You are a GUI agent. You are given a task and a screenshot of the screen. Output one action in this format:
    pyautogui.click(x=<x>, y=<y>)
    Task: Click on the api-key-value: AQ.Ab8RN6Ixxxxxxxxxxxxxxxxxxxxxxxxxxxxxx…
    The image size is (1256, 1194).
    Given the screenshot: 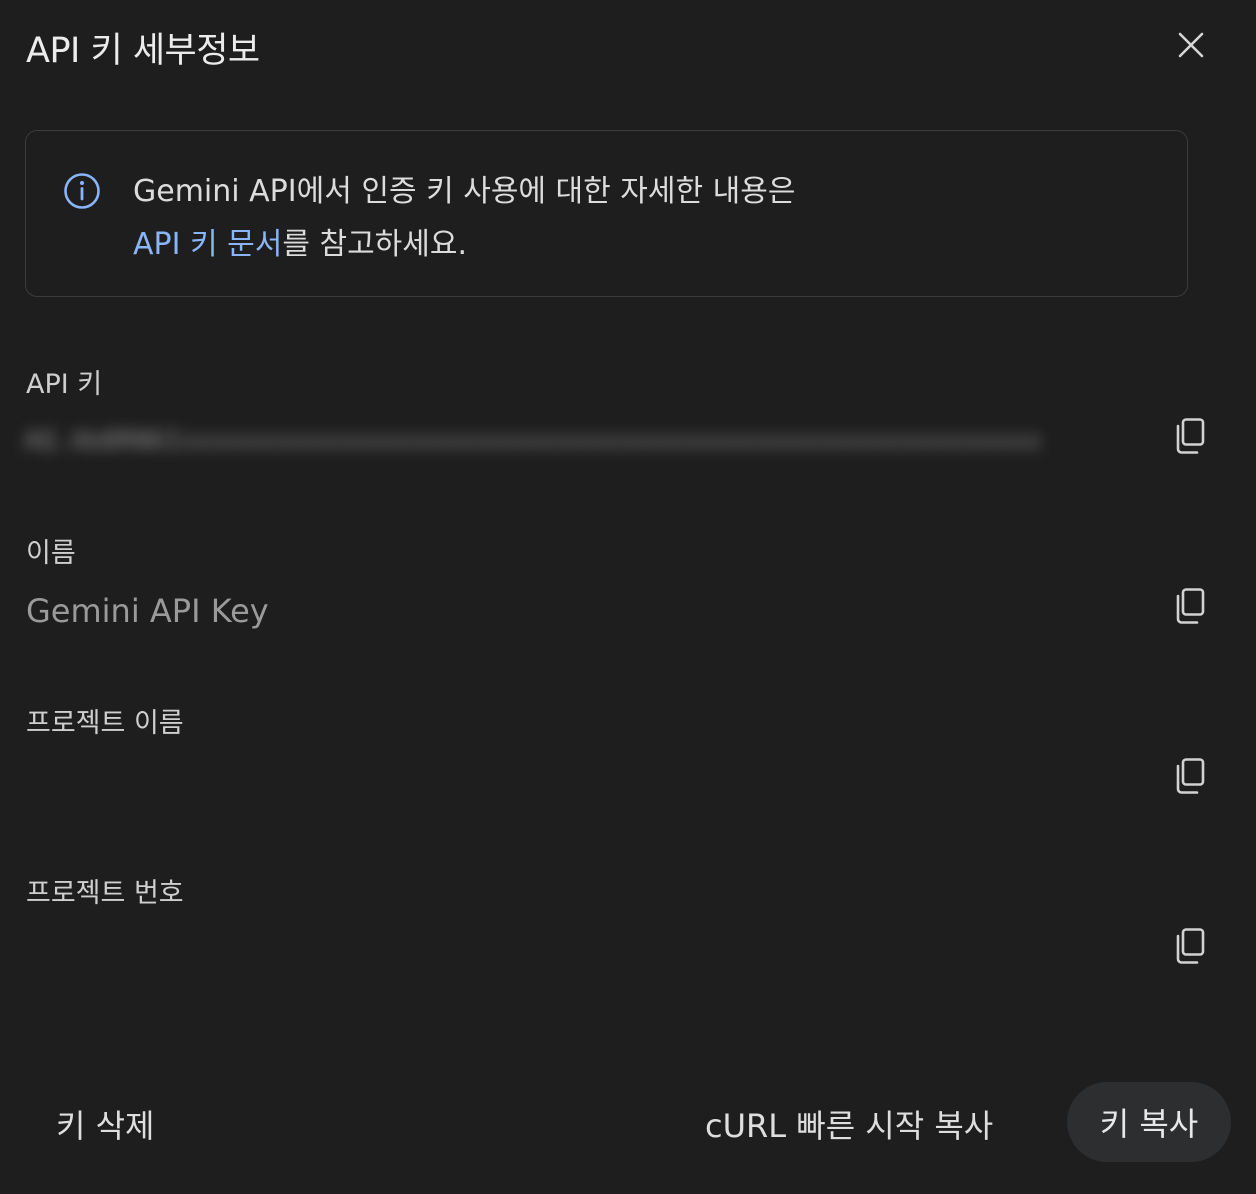 What is the action you would take?
    pyautogui.click(x=533, y=441)
    